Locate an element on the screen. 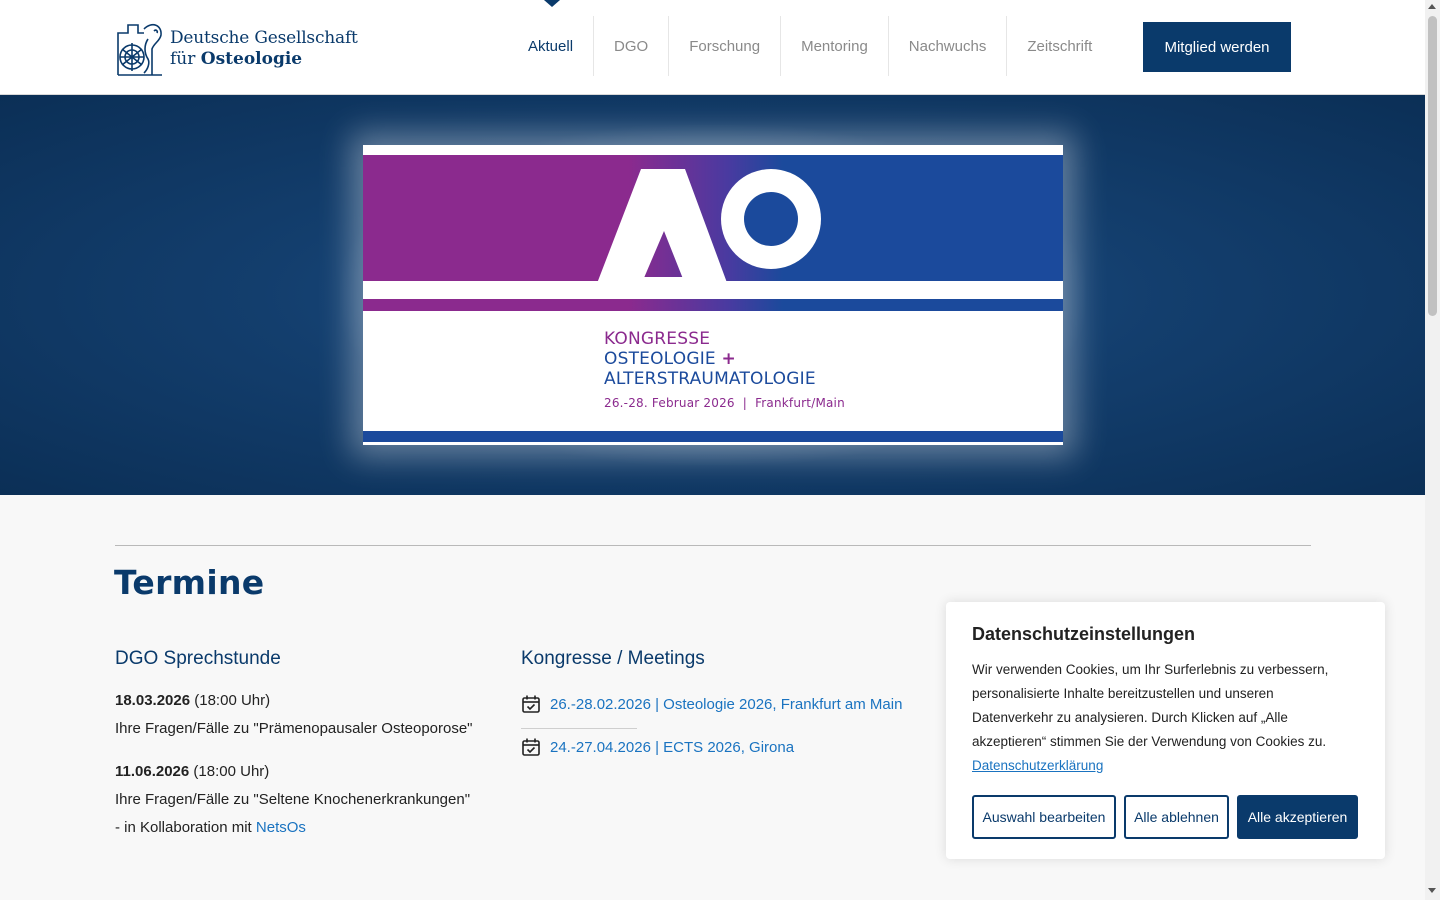  banner-date-line: 26.-28. Februar 2026 | Frankfurt/Main is located at coordinates (724, 403).